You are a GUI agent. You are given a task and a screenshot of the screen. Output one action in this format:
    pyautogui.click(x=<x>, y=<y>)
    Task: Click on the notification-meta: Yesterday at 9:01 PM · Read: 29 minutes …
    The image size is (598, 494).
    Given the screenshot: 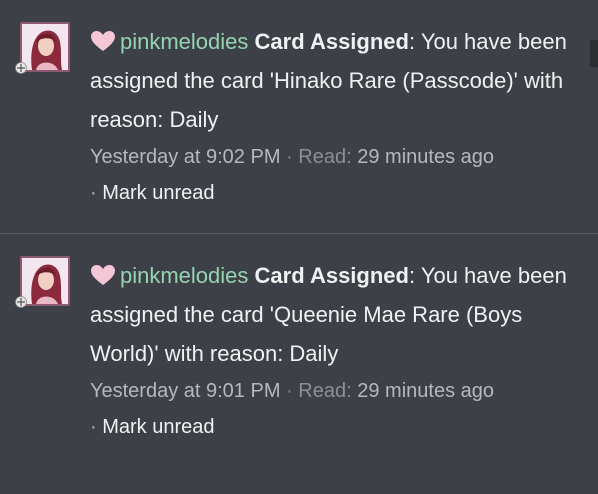 What is the action you would take?
    pyautogui.click(x=337, y=391)
    